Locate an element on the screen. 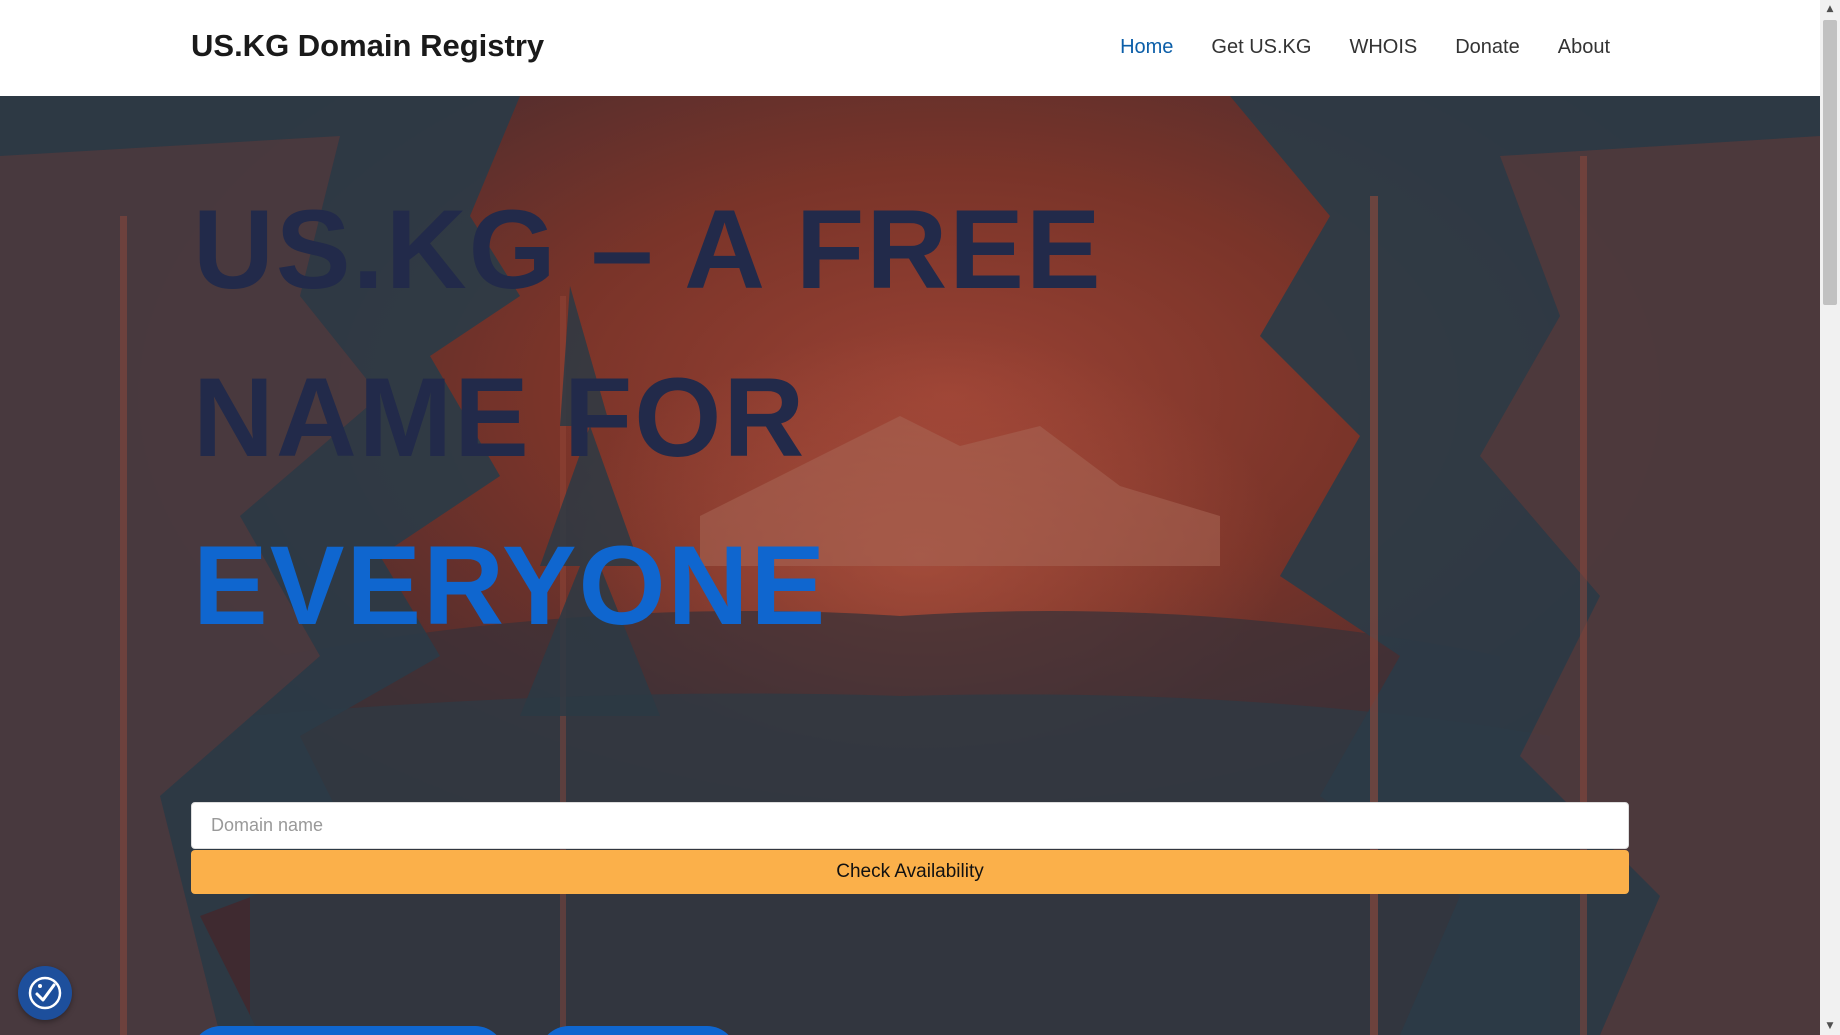  domain-name-input is located at coordinates (910, 825).